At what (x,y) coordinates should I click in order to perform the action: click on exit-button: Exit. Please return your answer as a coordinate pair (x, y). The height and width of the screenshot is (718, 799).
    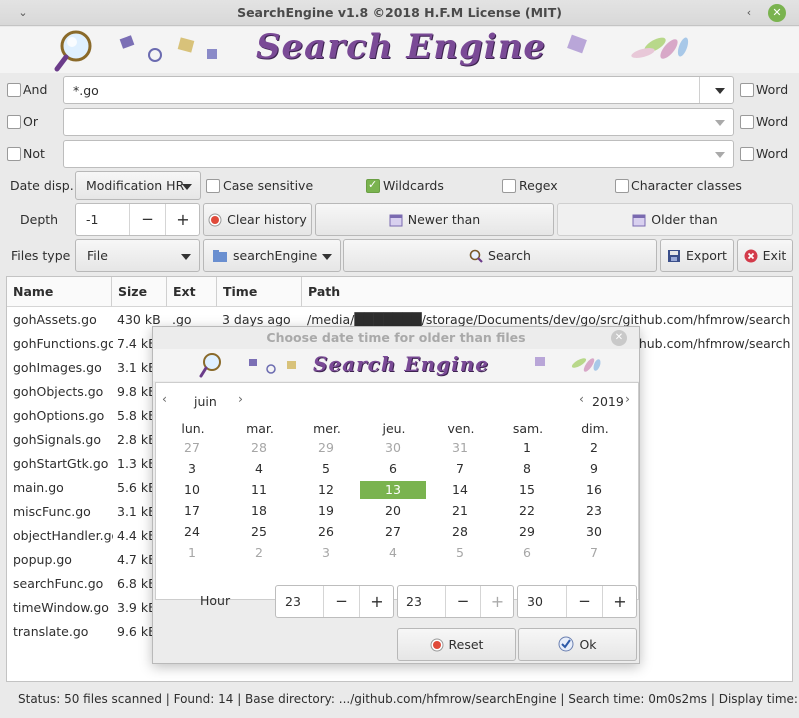
    Looking at the image, I should click on (765, 255).